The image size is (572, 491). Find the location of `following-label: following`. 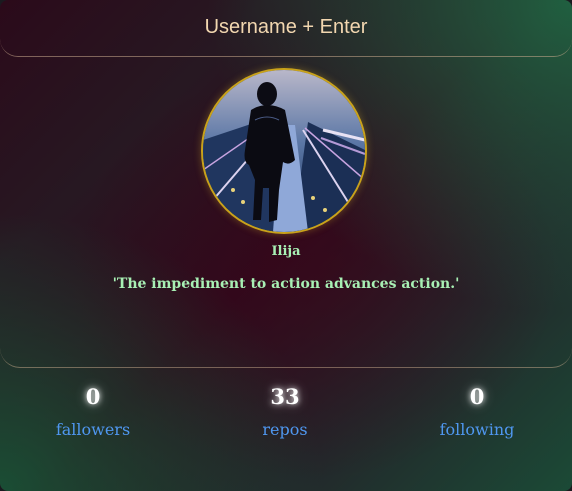

following-label: following is located at coordinates (477, 429).